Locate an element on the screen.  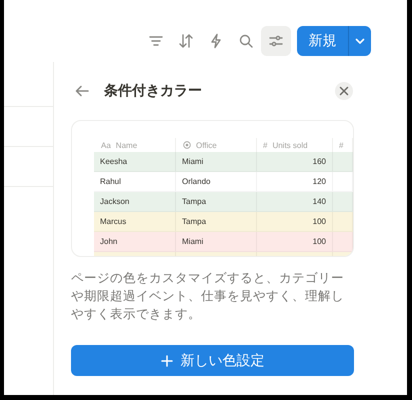
sort-arrows-icon is located at coordinates (186, 41).